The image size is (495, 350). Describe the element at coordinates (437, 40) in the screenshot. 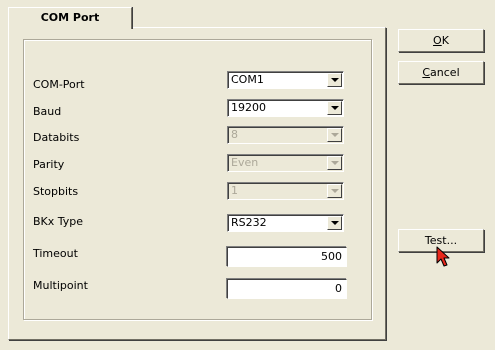

I see `ok-mnemonic: O` at that location.